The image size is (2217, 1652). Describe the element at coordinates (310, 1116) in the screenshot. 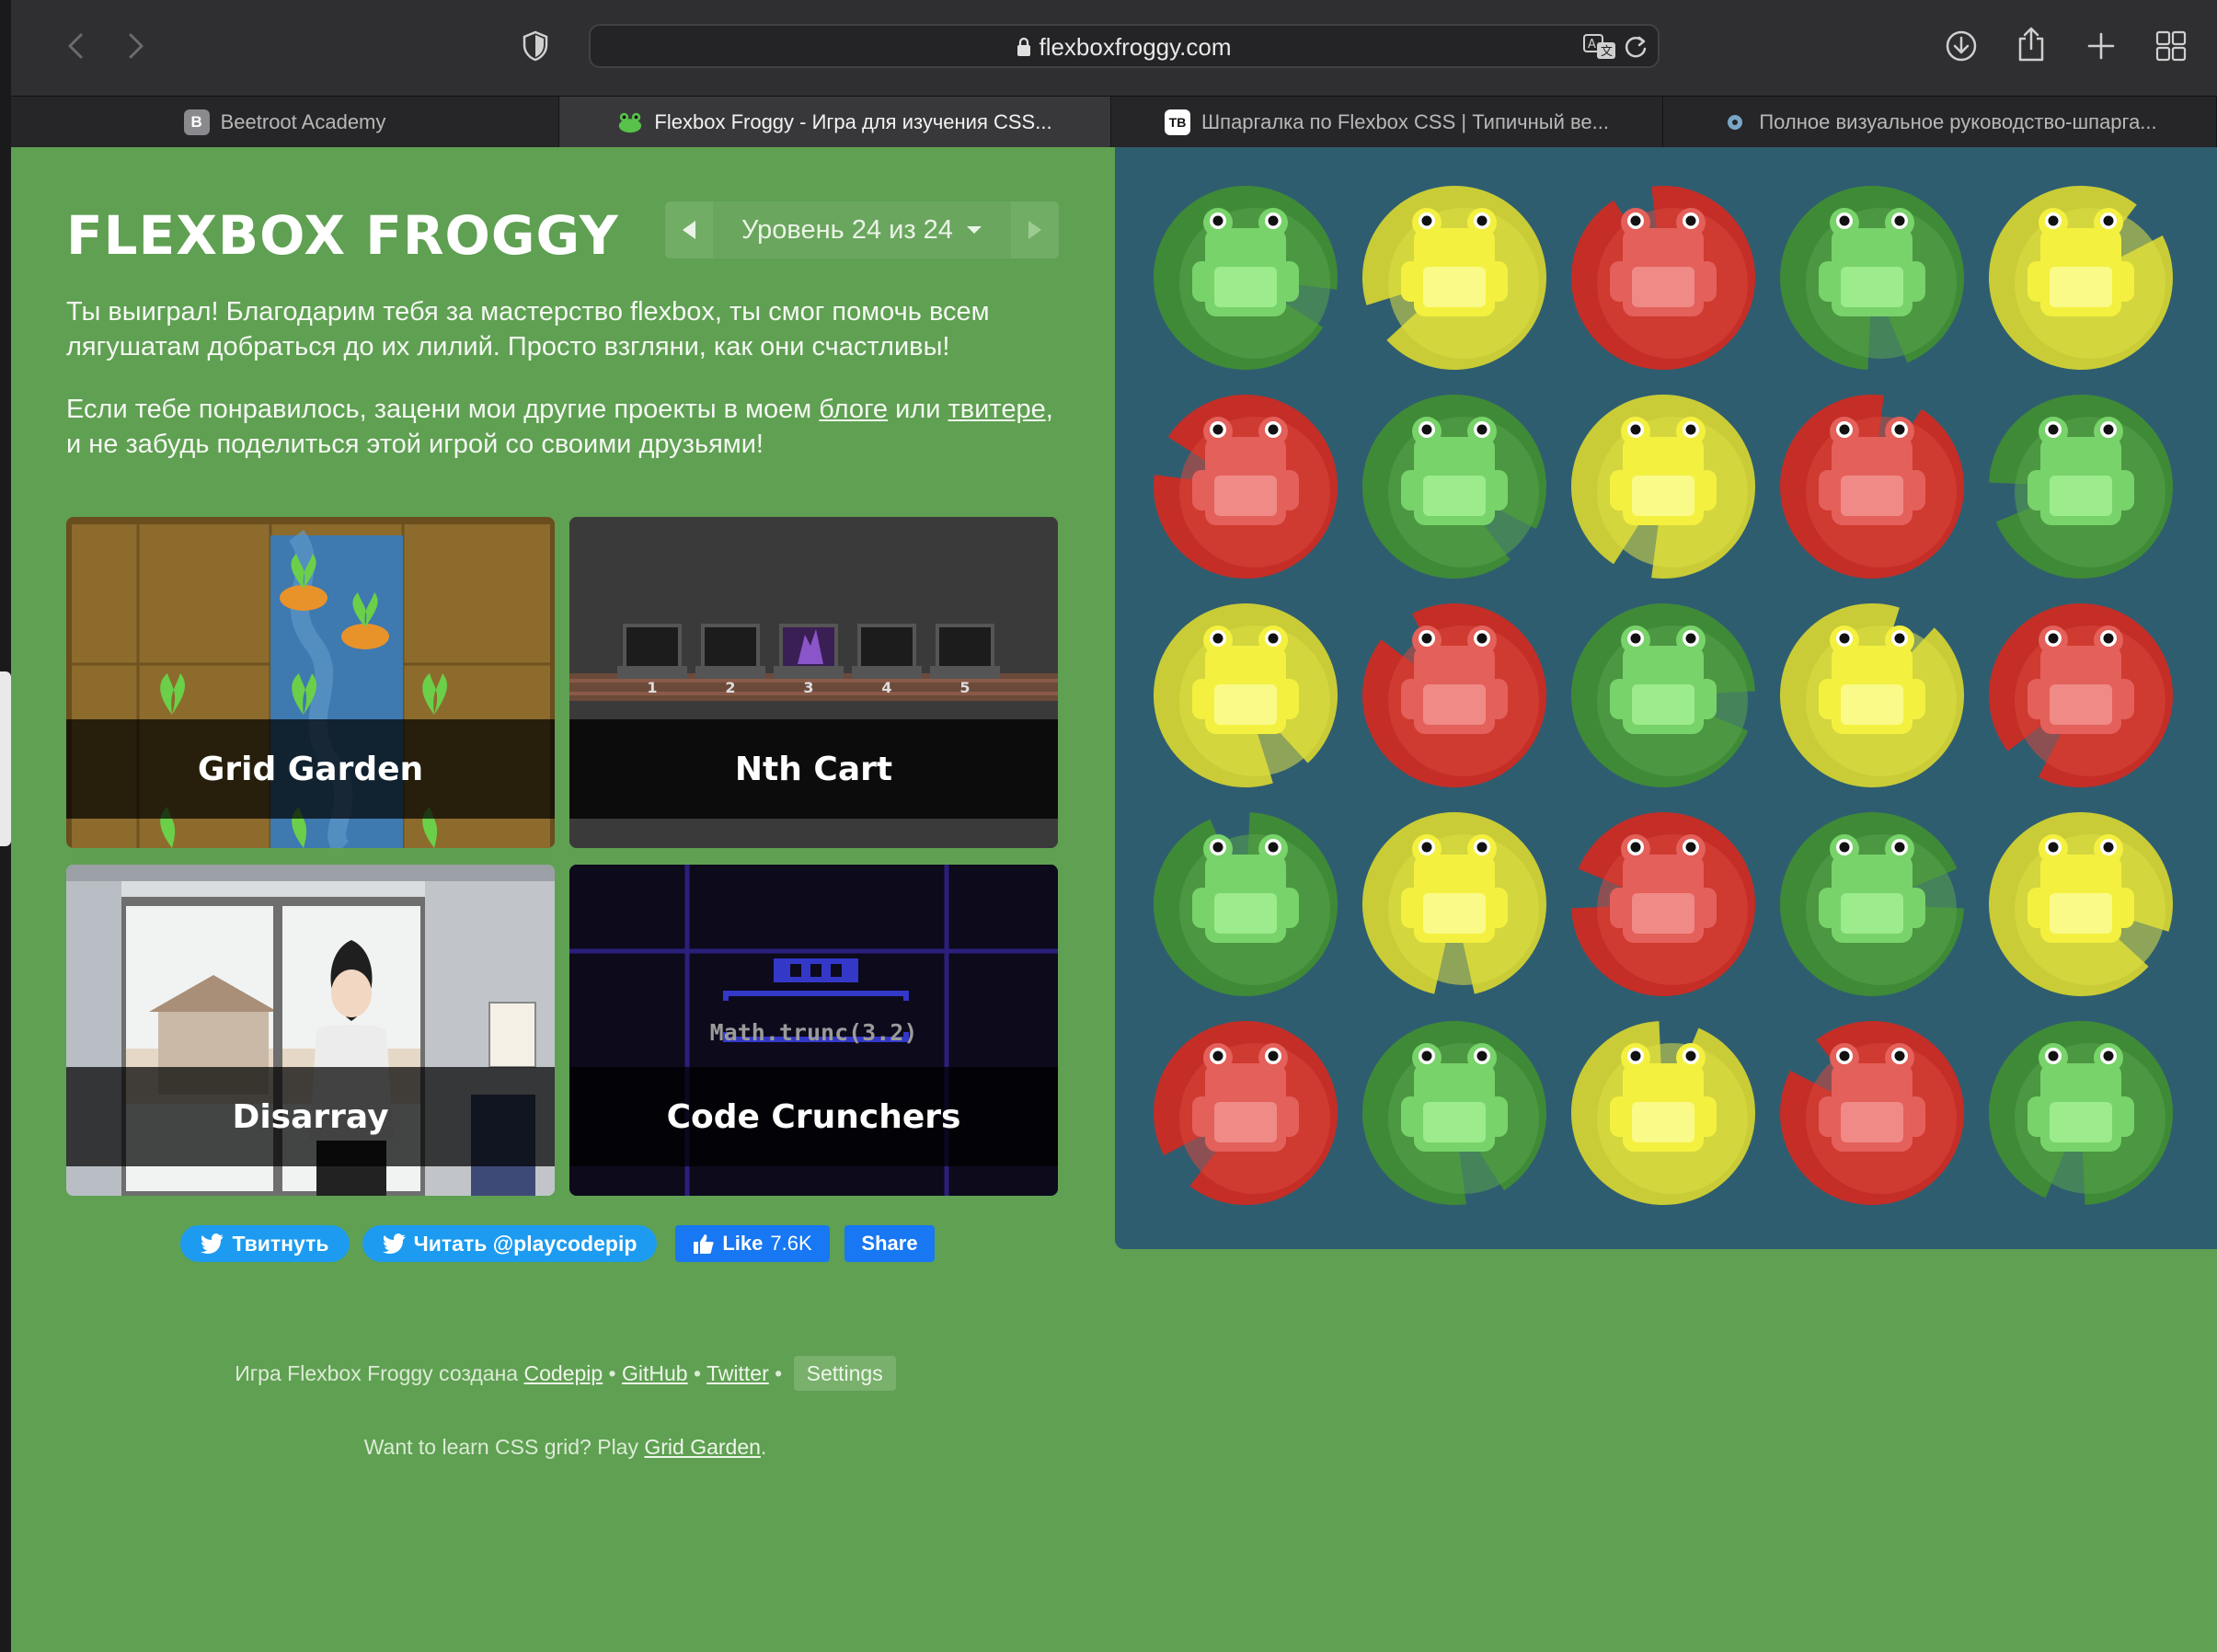

I see `card-title: Disarray` at that location.